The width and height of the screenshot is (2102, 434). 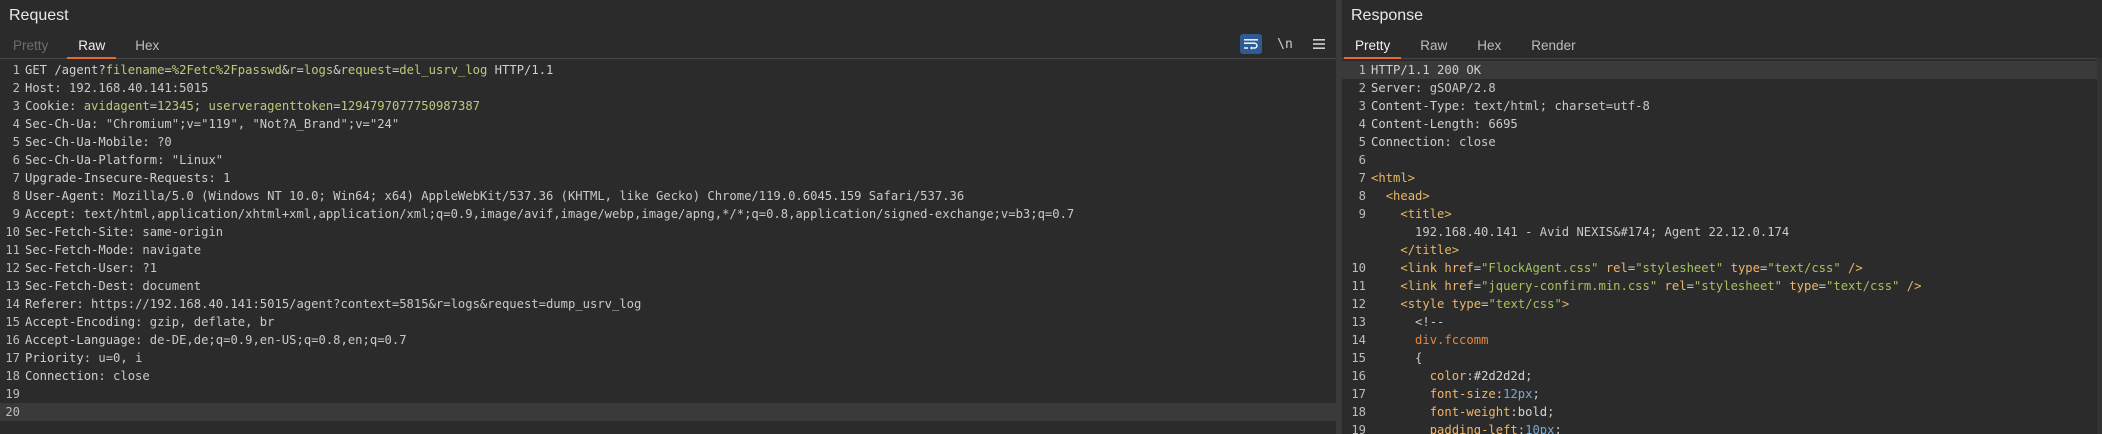 What do you see at coordinates (39, 15) in the screenshot?
I see `request-title: Request` at bounding box center [39, 15].